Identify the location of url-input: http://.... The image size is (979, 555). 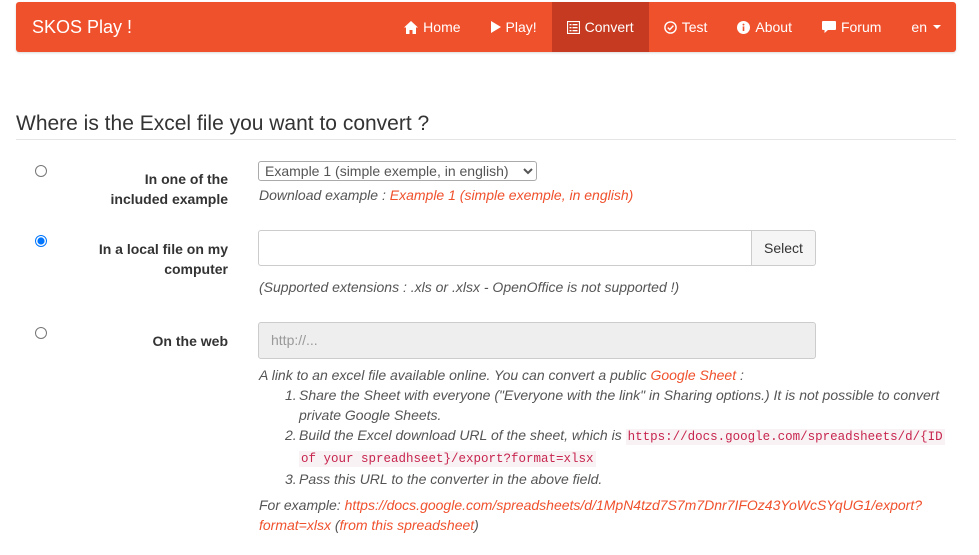
(537, 340).